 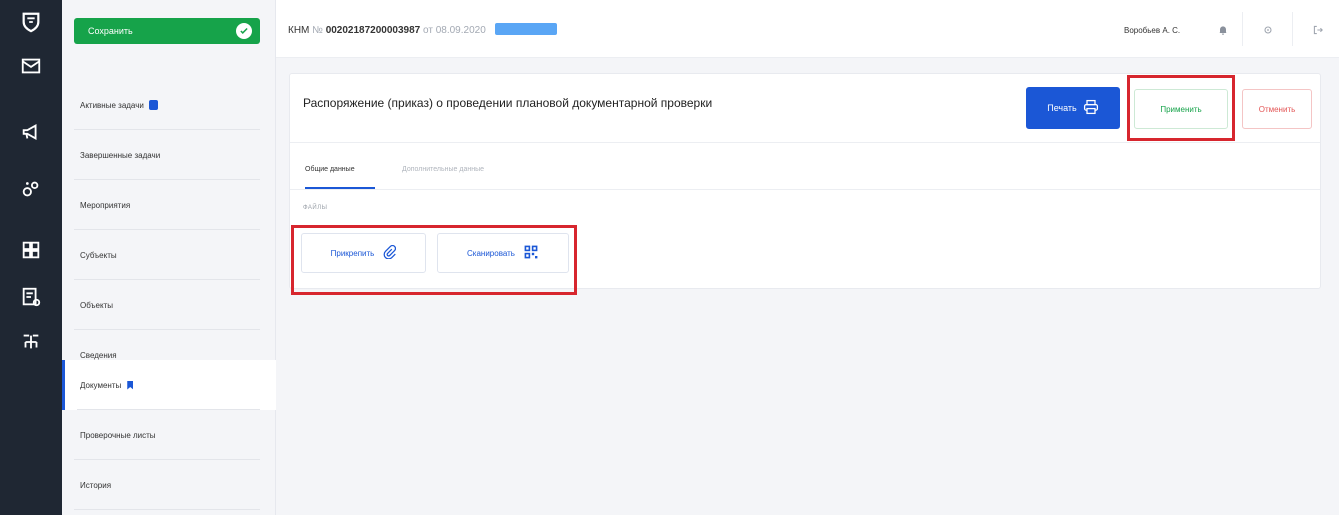 I want to click on tab-additional-data: Дополнительные данные, so click(x=443, y=169).